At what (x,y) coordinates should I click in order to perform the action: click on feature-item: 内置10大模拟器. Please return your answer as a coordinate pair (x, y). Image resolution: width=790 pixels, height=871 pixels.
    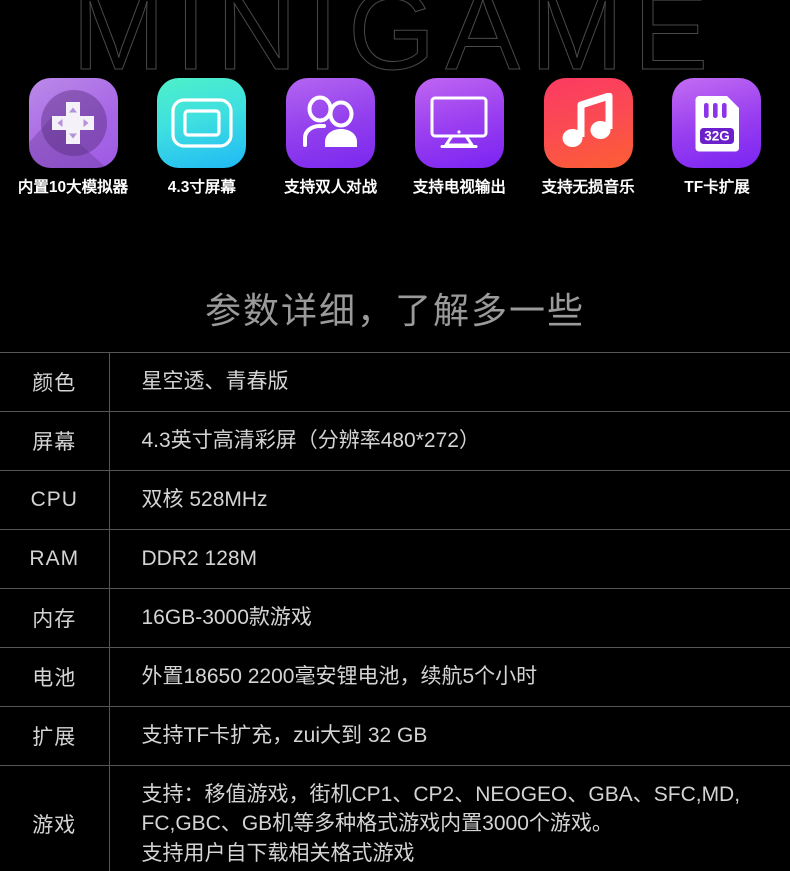
    Looking at the image, I should click on (73, 137).